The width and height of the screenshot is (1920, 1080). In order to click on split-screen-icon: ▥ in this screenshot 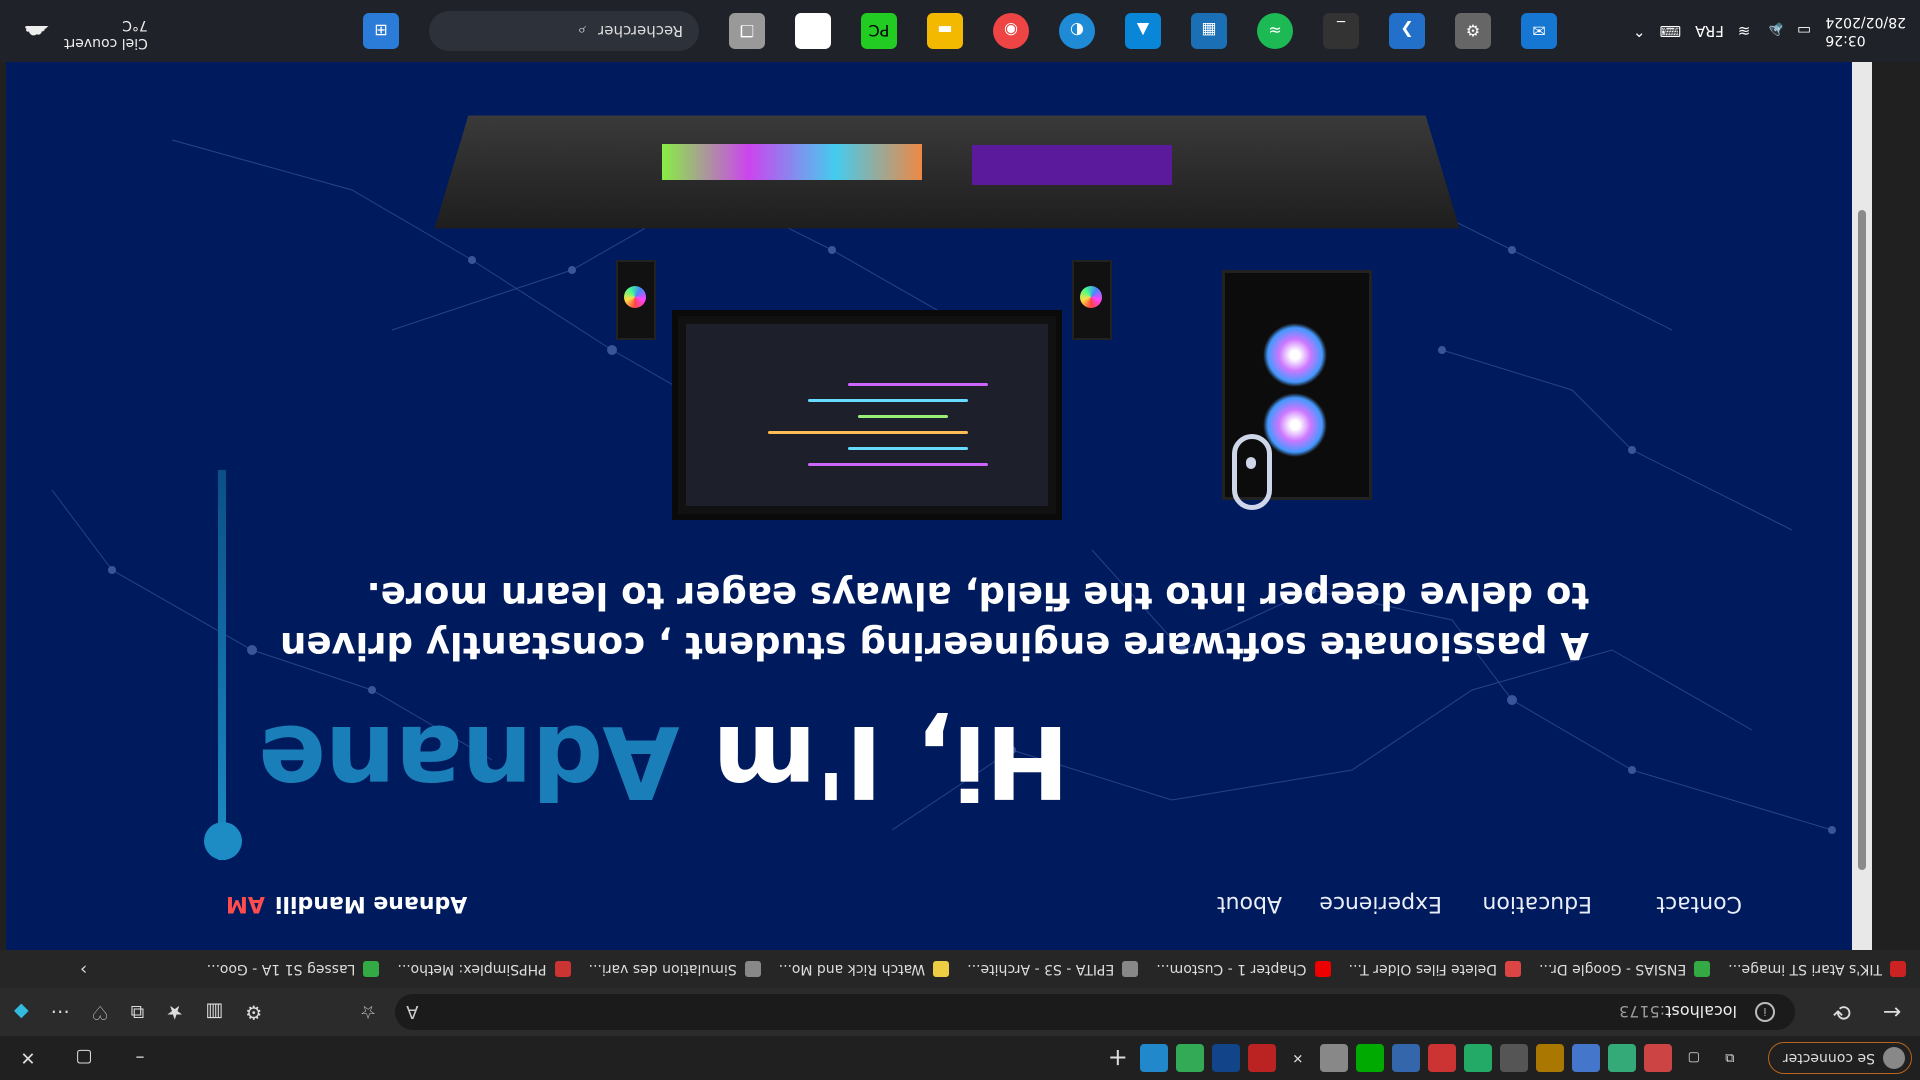, I will do `click(214, 1012)`.